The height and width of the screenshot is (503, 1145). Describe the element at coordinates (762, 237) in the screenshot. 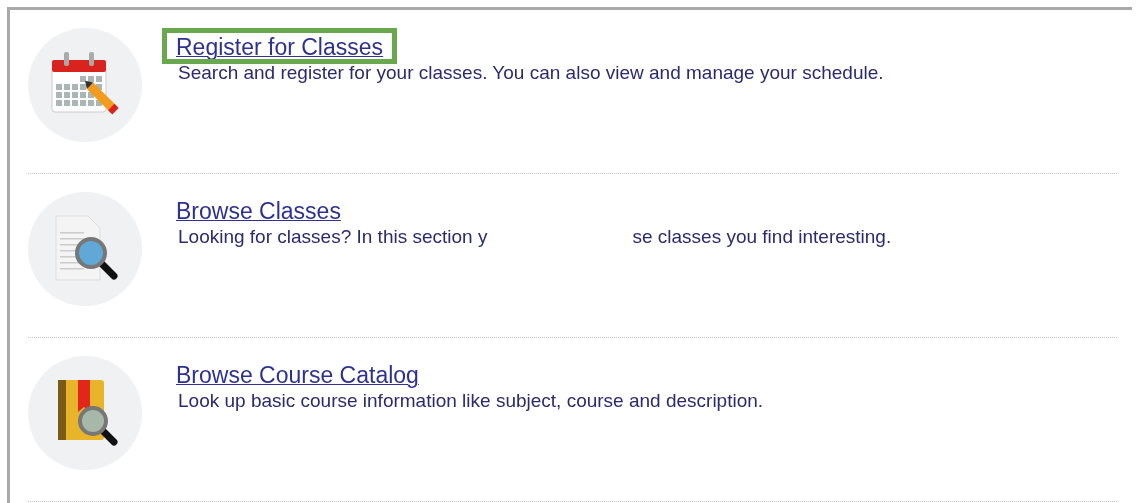

I see `description-text: se classes you find interesting.` at that location.